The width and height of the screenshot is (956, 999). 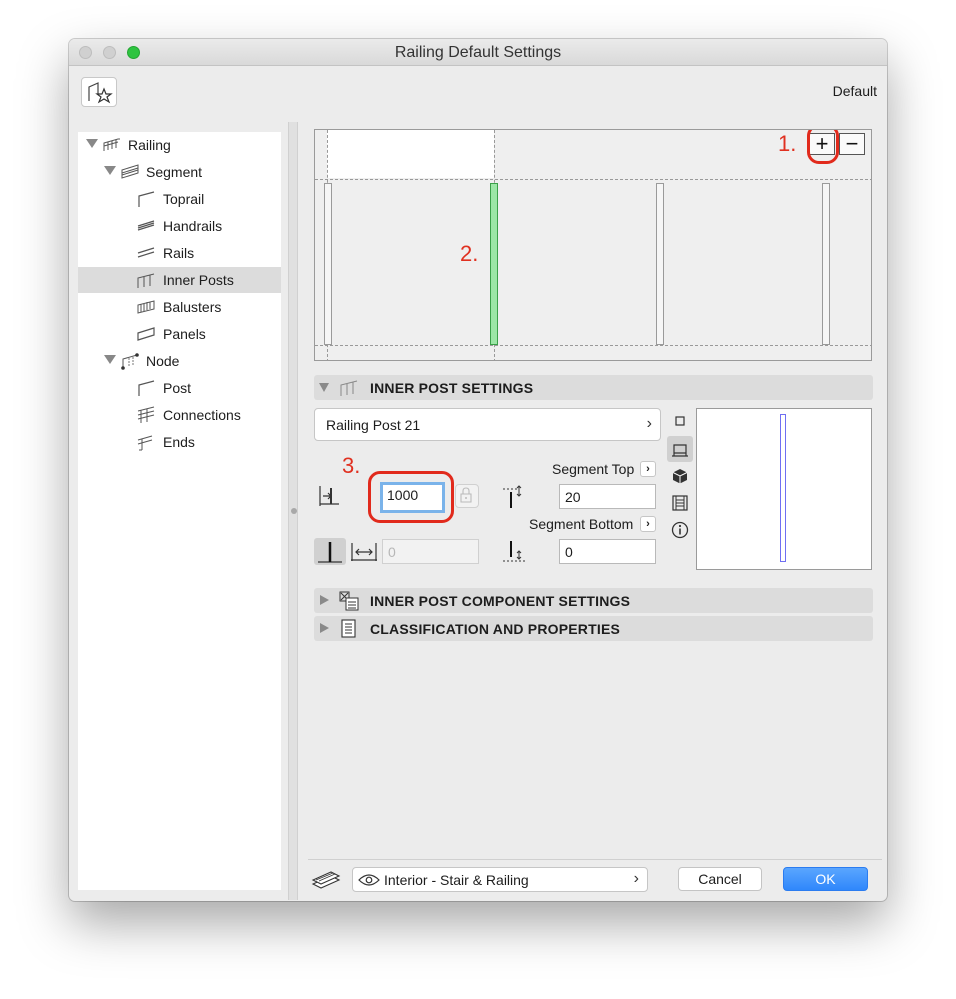 What do you see at coordinates (146, 388) in the screenshot?
I see `post-icon` at bounding box center [146, 388].